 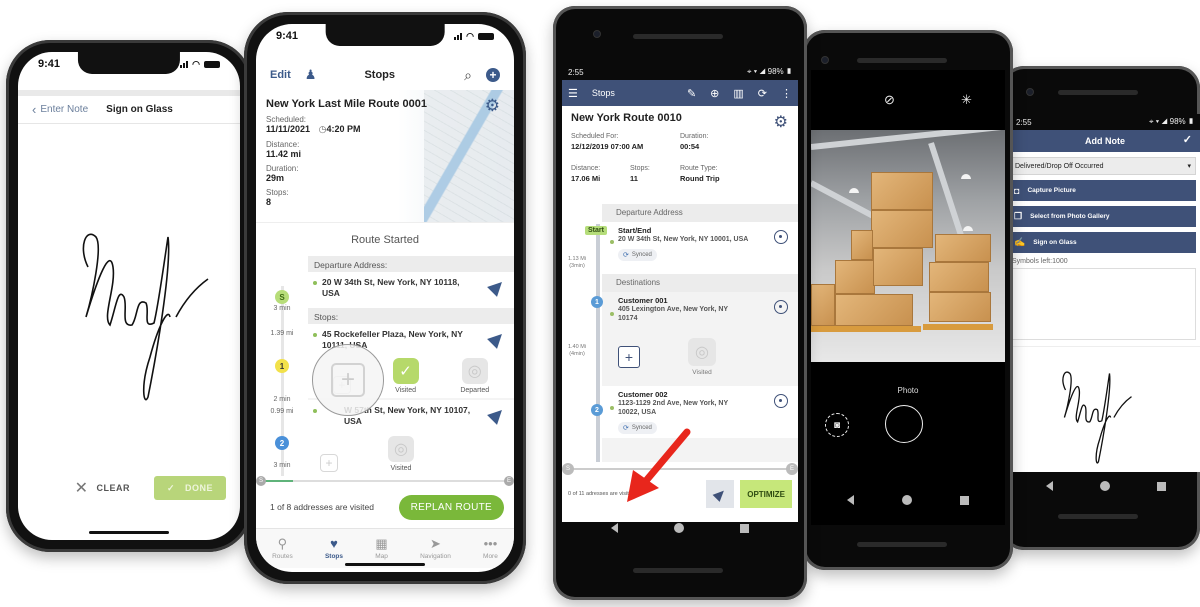 I want to click on scheduled-date: 11/11/2021, so click(x=288, y=129).